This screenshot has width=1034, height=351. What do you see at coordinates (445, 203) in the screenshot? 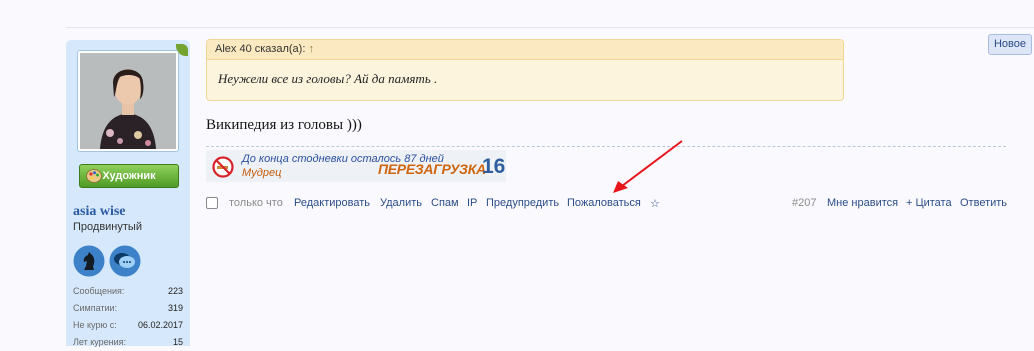
I see `spam-link: Спам` at bounding box center [445, 203].